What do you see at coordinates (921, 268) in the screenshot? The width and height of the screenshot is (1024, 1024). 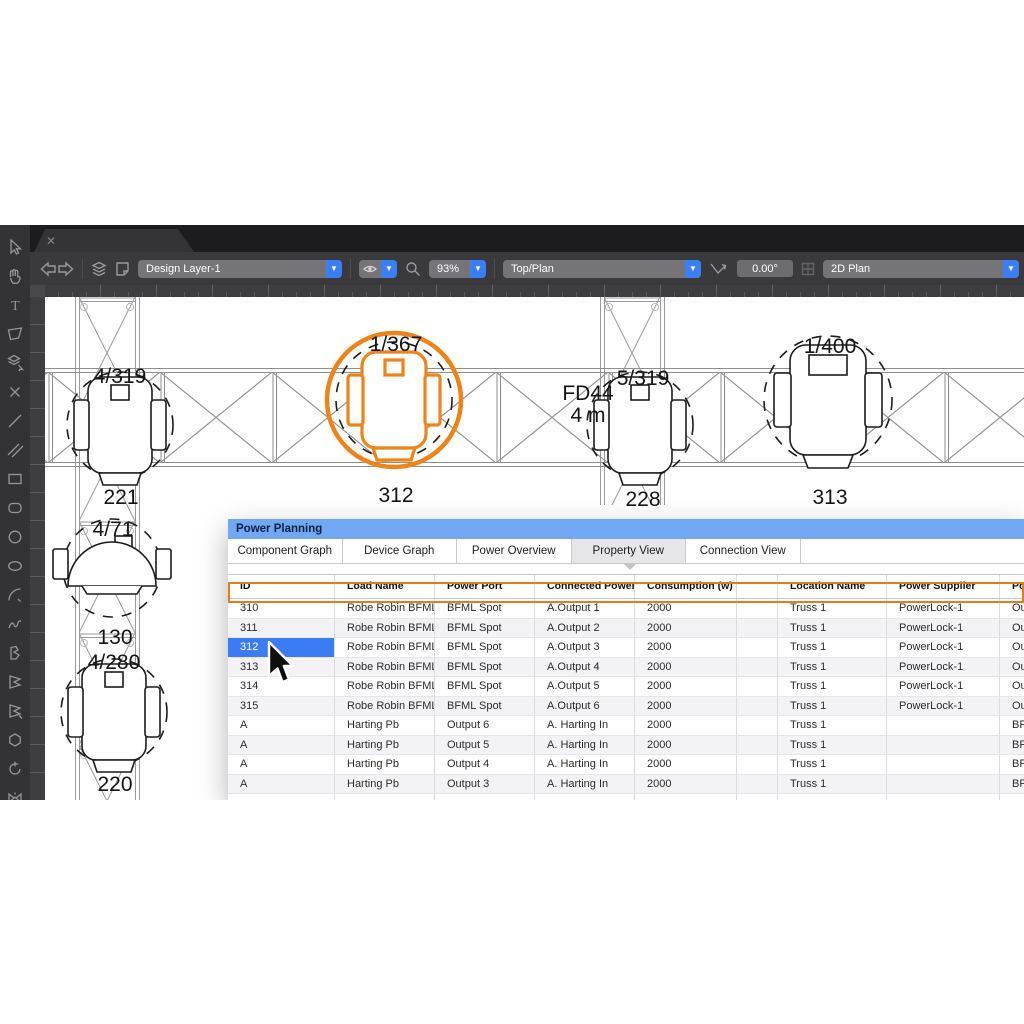 I see `plan-dropdown: 2D Plan ▼` at bounding box center [921, 268].